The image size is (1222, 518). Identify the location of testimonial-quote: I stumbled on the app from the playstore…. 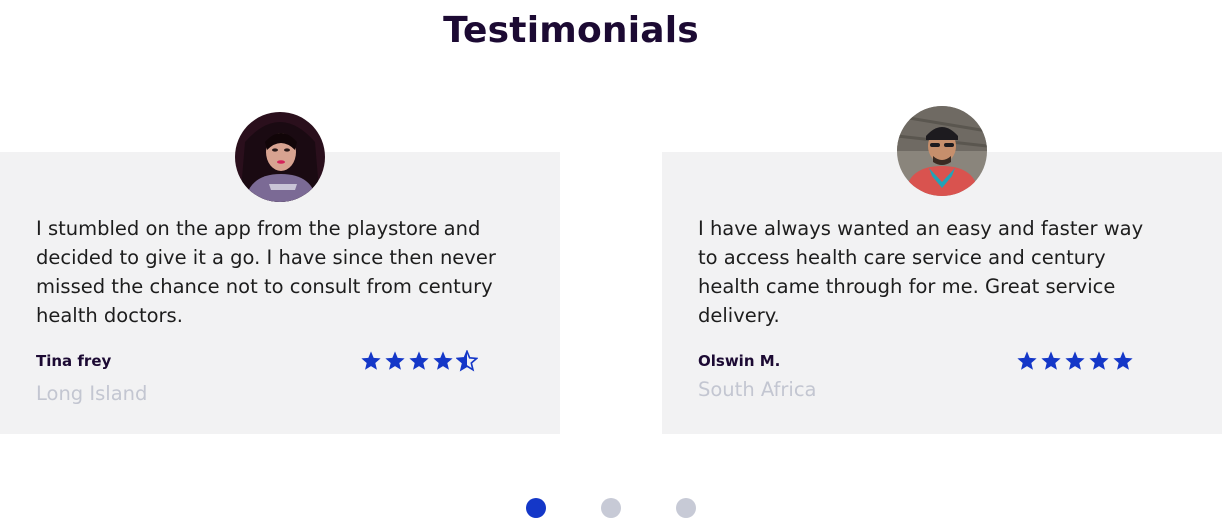
(266, 272).